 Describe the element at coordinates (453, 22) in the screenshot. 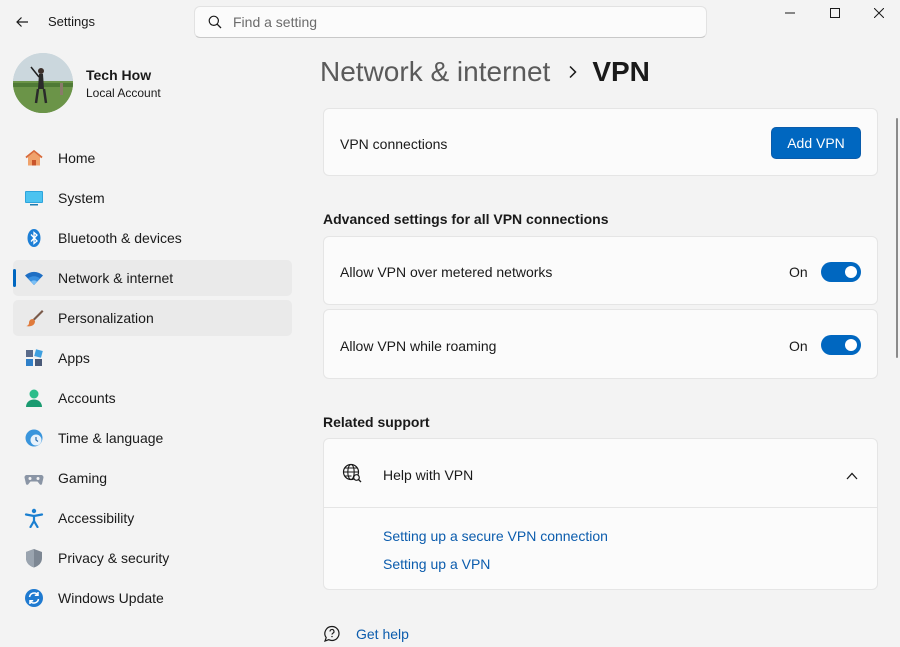

I see `search-input` at that location.